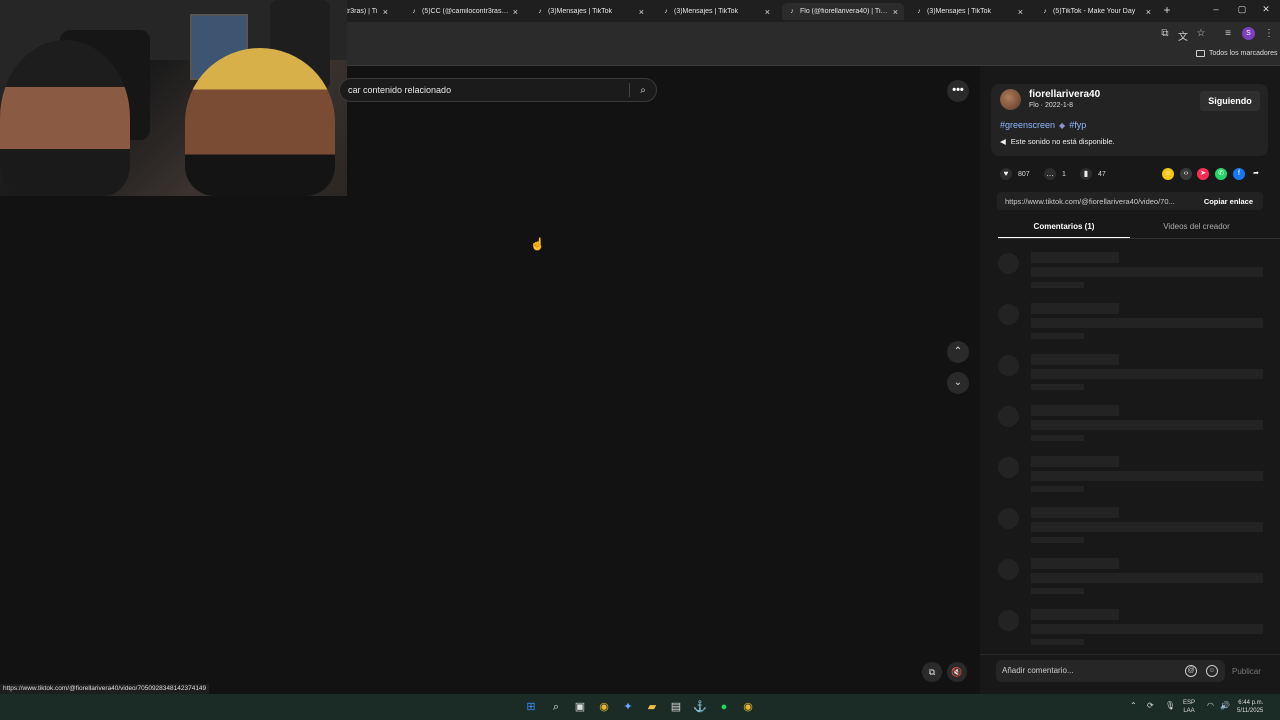 The width and height of the screenshot is (1280, 720). What do you see at coordinates (367, 11) in the screenshot?
I see `browser-tab: tr3ras) | Ti ×` at bounding box center [367, 11].